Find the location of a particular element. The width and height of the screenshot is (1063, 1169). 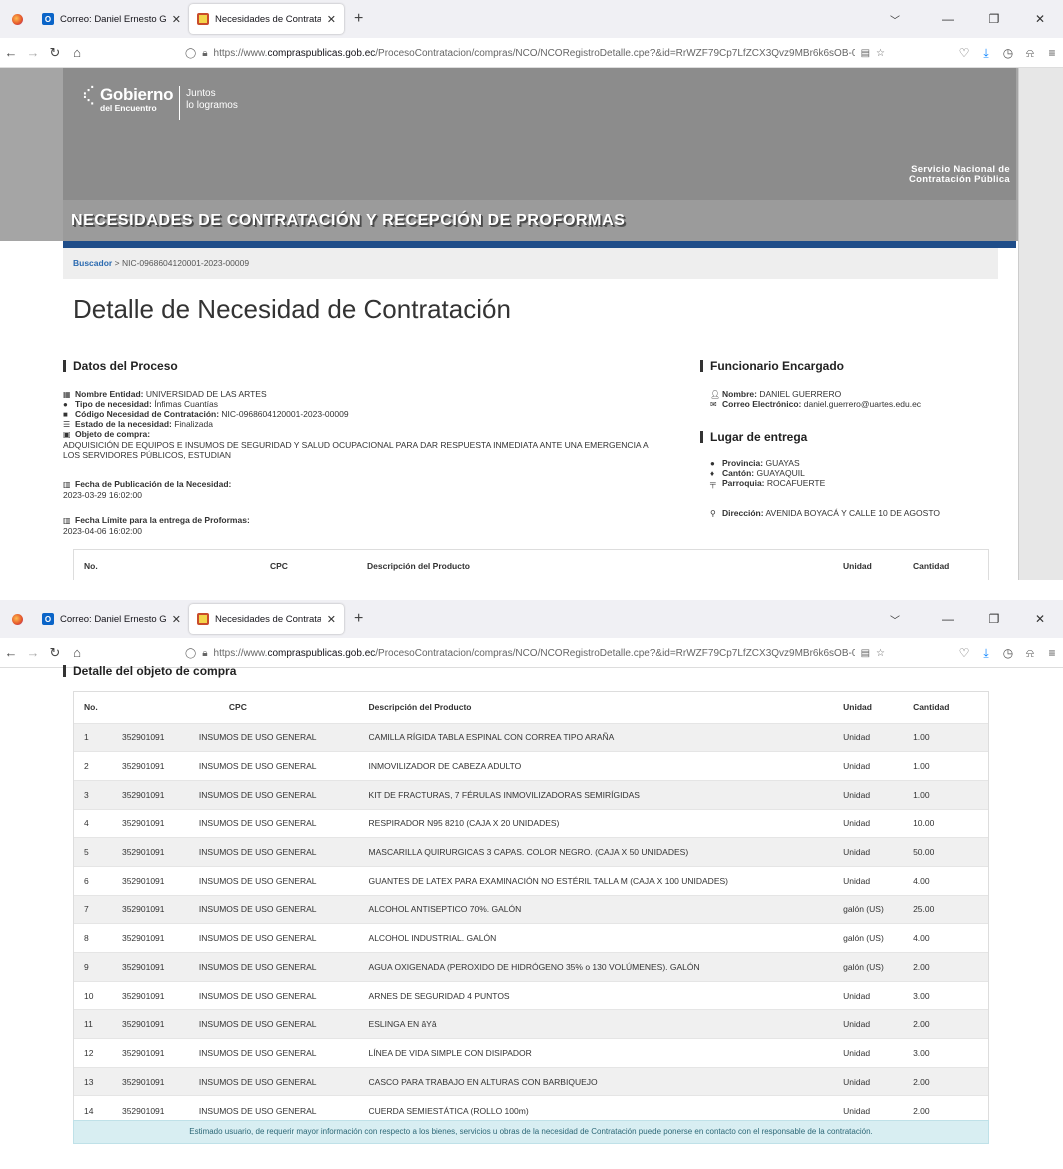

cell-no: 10 is located at coordinates (93, 995).